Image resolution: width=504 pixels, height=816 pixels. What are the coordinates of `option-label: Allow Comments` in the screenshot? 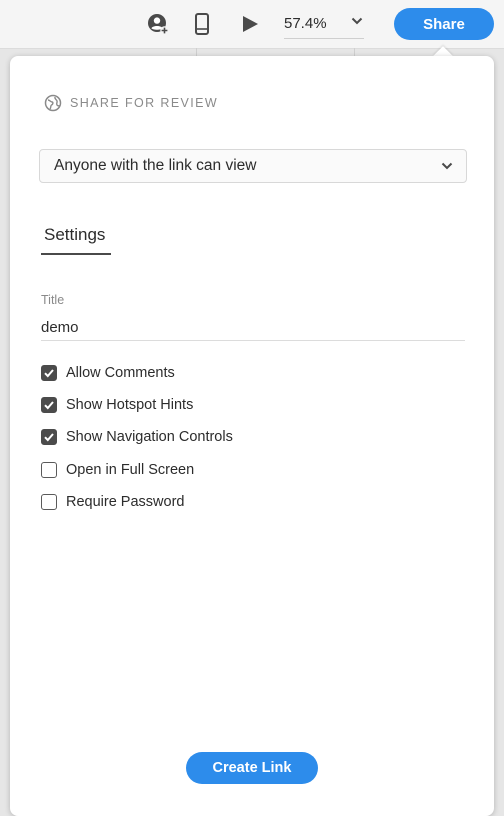 It's located at (120, 373).